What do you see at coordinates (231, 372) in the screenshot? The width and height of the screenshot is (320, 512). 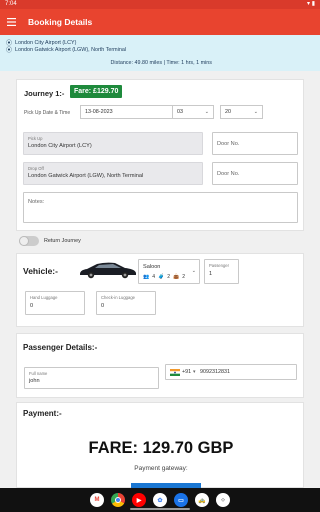 I see `phone-input: +91 ▾ 9092312831` at bounding box center [231, 372].